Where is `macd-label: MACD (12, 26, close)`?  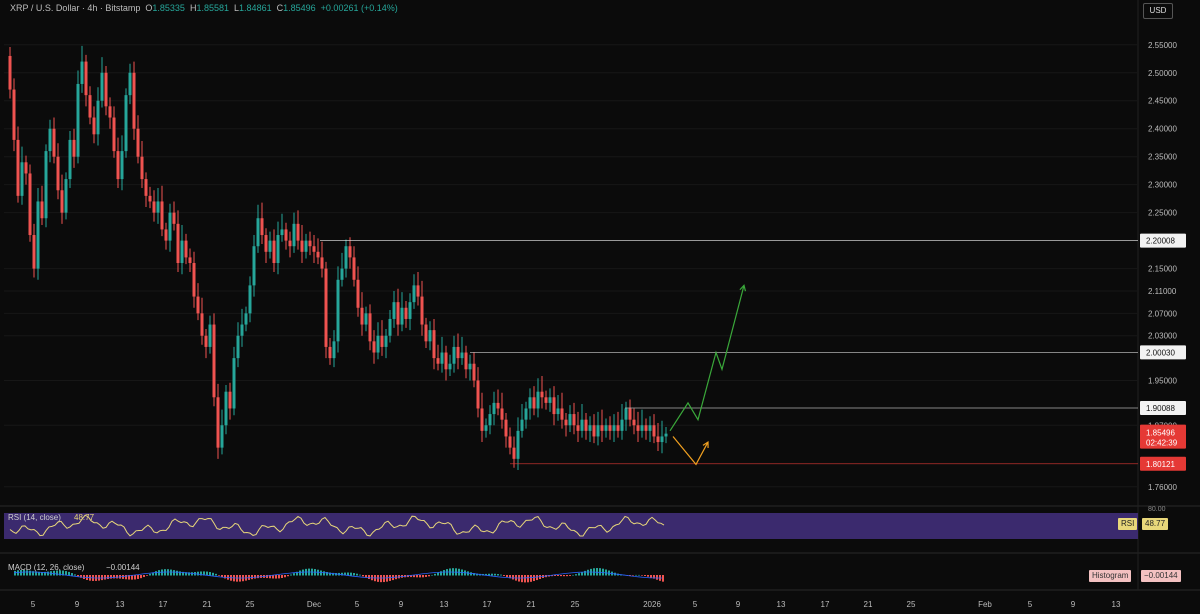 macd-label: MACD (12, 26, close) is located at coordinates (46, 567).